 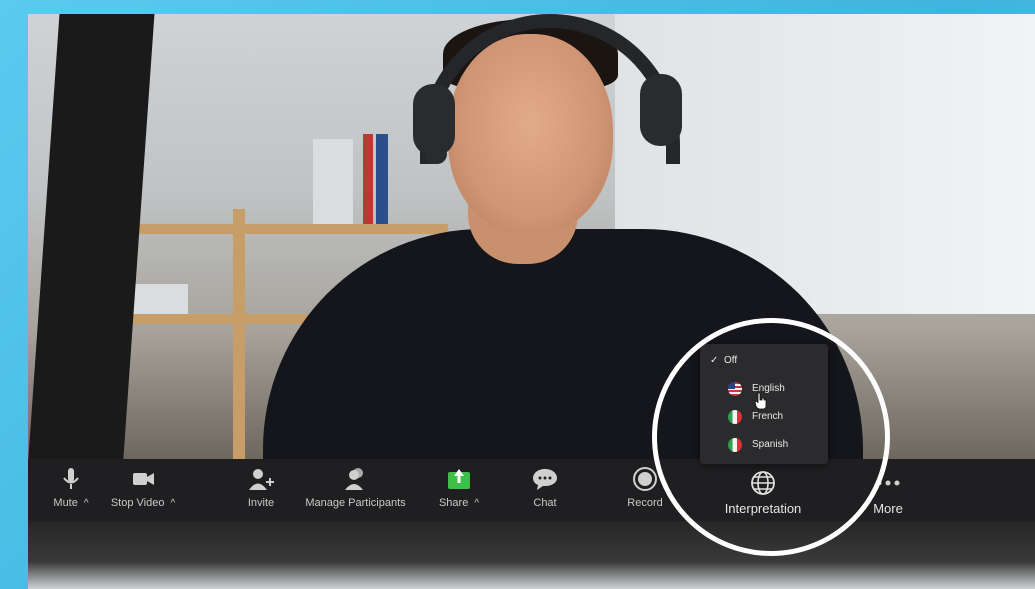 I want to click on mute-caret-icon: ^, so click(x=86, y=503).